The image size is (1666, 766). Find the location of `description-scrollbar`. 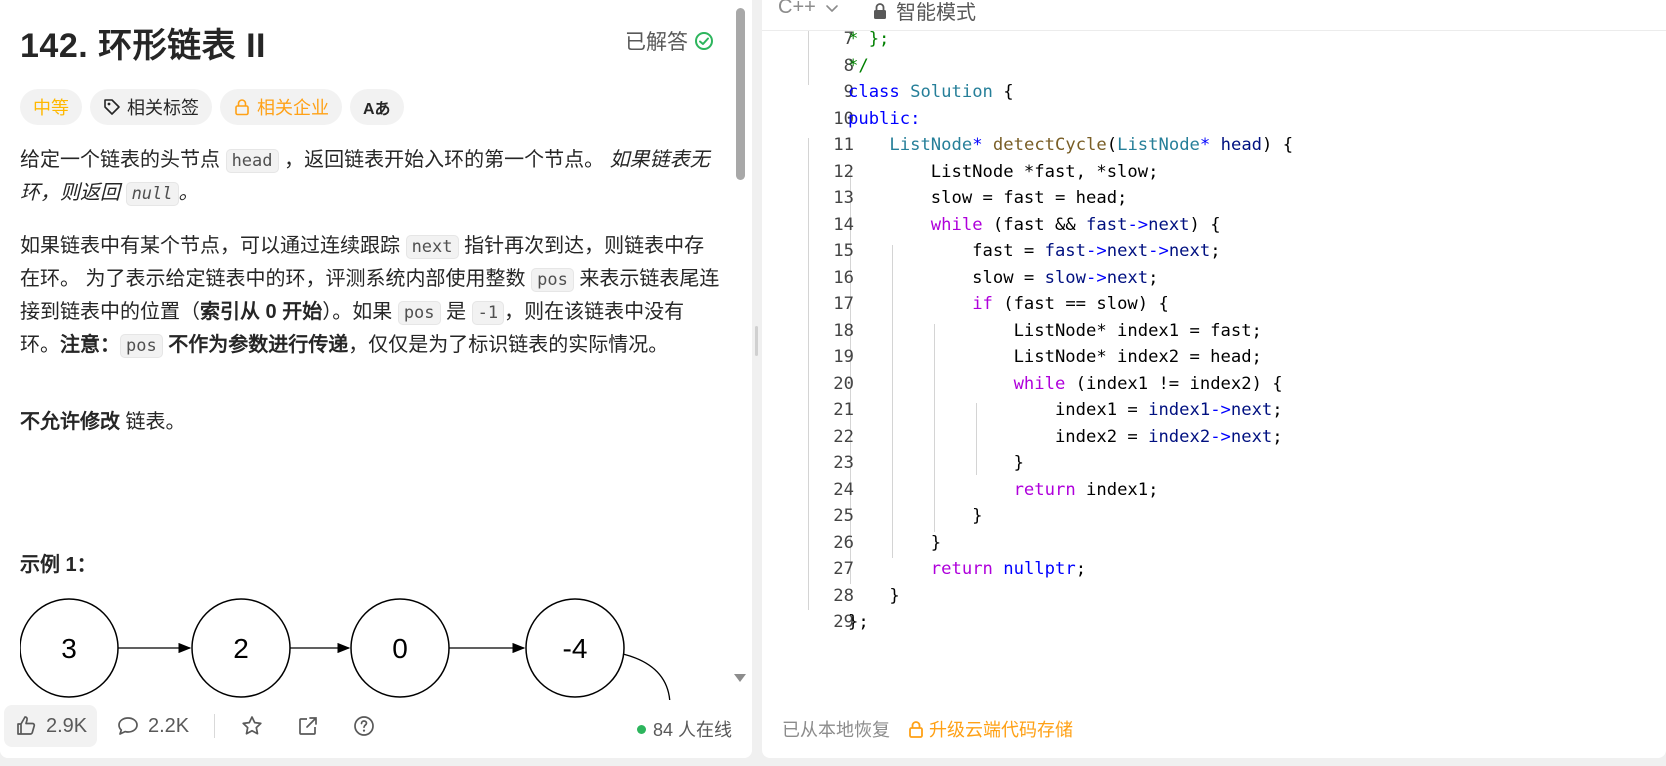

description-scrollbar is located at coordinates (741, 350).